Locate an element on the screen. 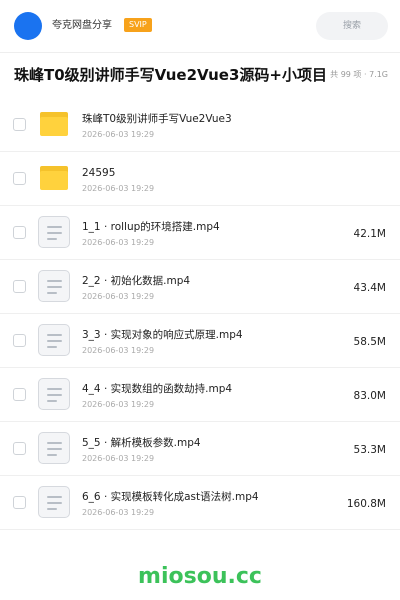 The height and width of the screenshot is (600, 400). file-name: 3_3 · 实现对象的响应式原理.mp4 is located at coordinates (162, 335).